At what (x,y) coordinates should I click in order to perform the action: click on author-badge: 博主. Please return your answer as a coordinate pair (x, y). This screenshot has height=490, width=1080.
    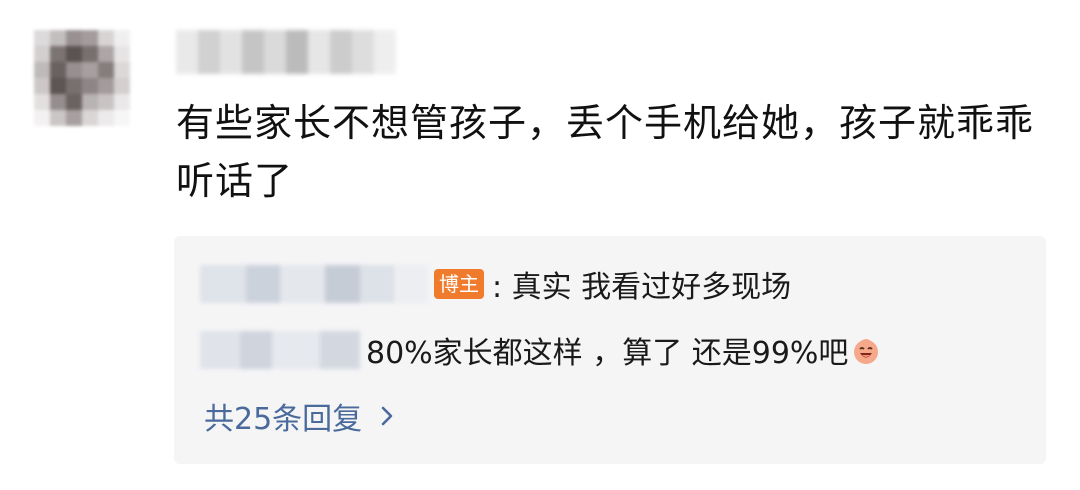
    Looking at the image, I should click on (459, 284).